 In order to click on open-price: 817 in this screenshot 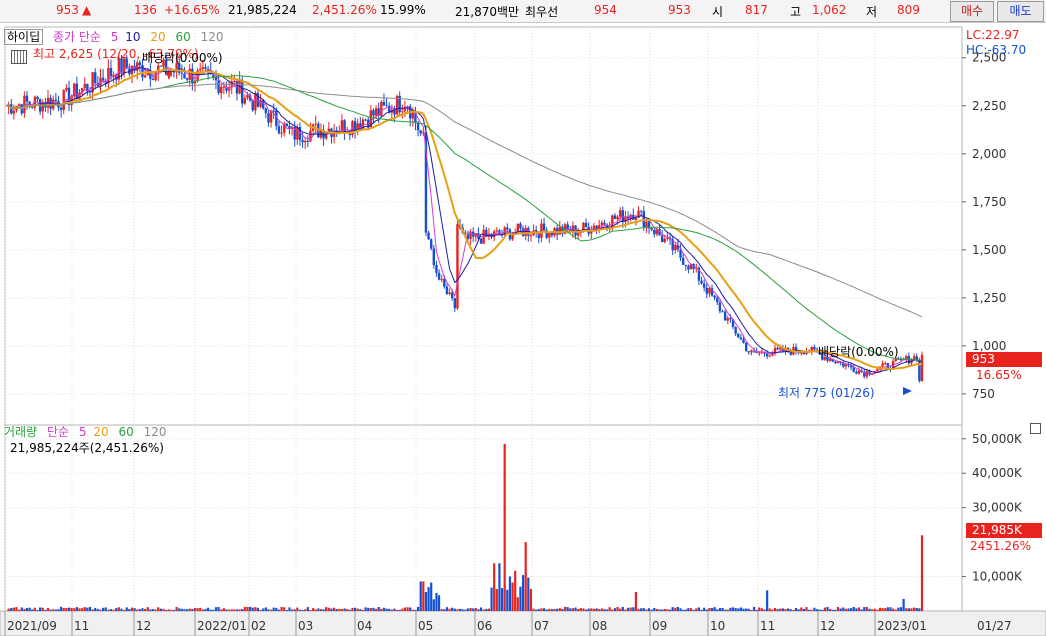, I will do `click(756, 10)`.